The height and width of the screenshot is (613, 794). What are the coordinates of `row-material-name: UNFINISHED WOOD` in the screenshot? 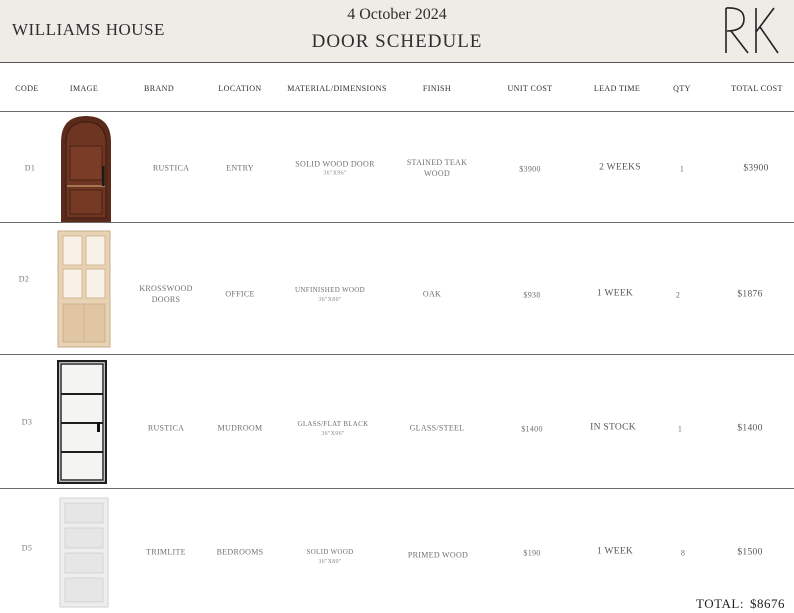 It's located at (330, 290).